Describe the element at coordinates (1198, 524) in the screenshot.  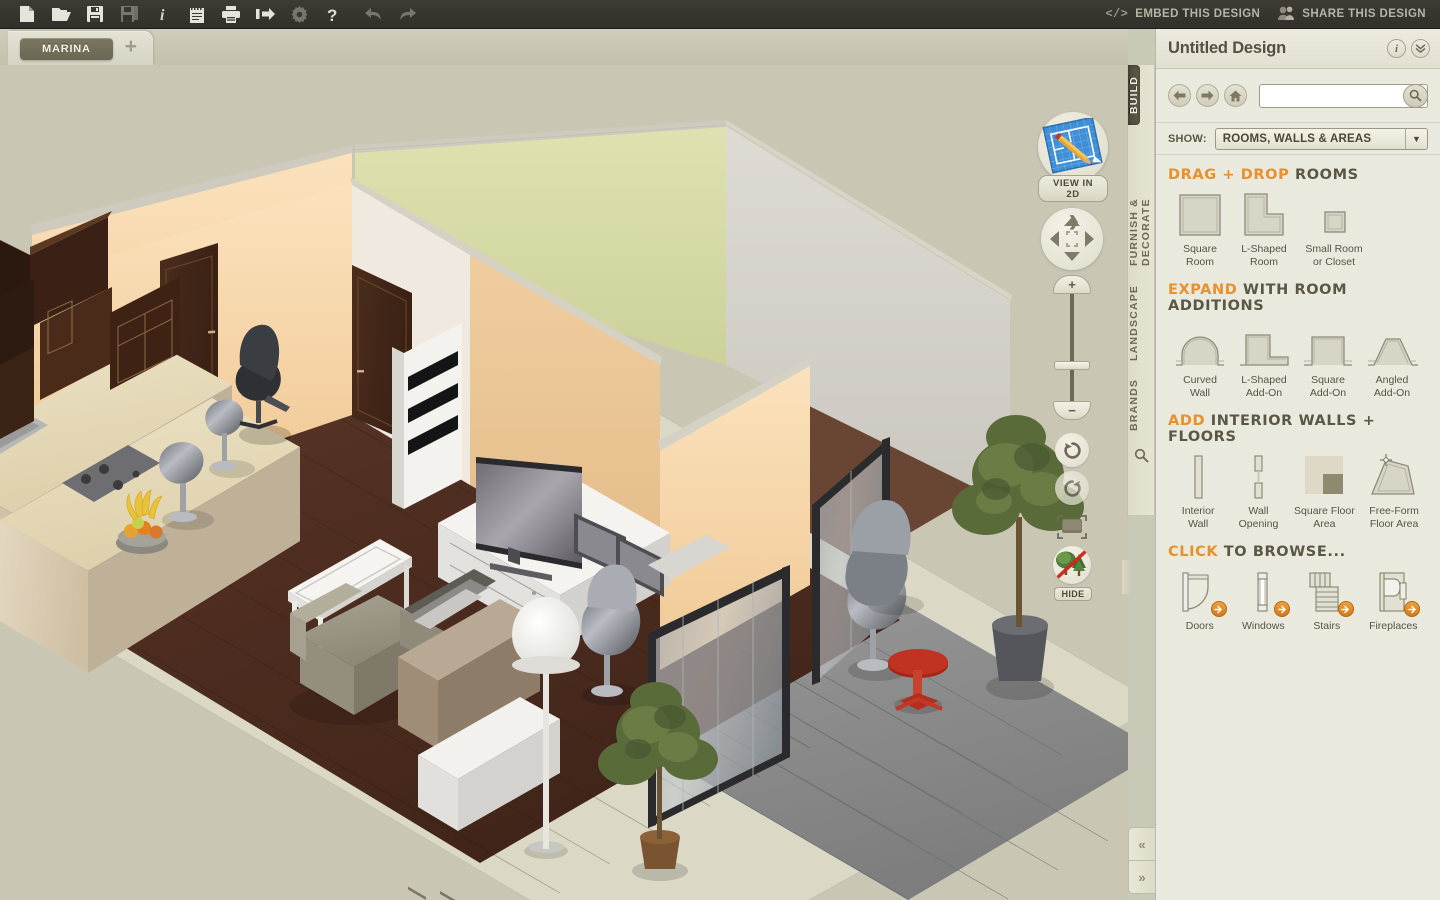
I see `label-line-2: Wall` at that location.